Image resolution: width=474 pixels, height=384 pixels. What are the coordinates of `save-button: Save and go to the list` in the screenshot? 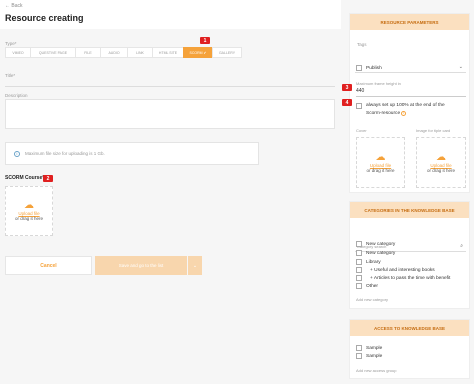 It's located at (141, 265).